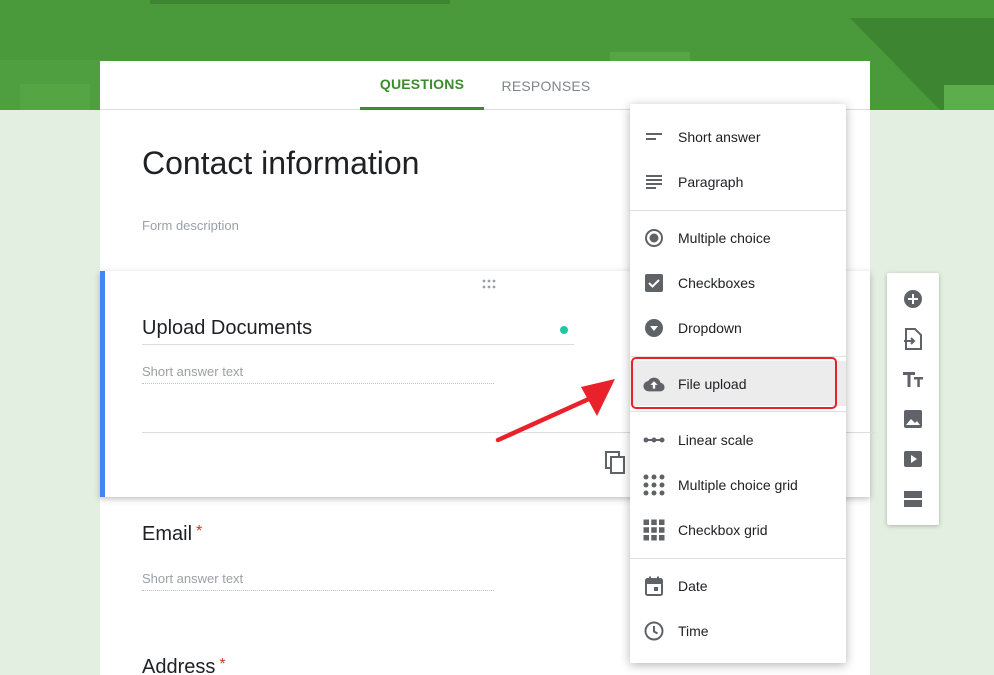 The width and height of the screenshot is (994, 675). I want to click on add-question-icon, so click(913, 299).